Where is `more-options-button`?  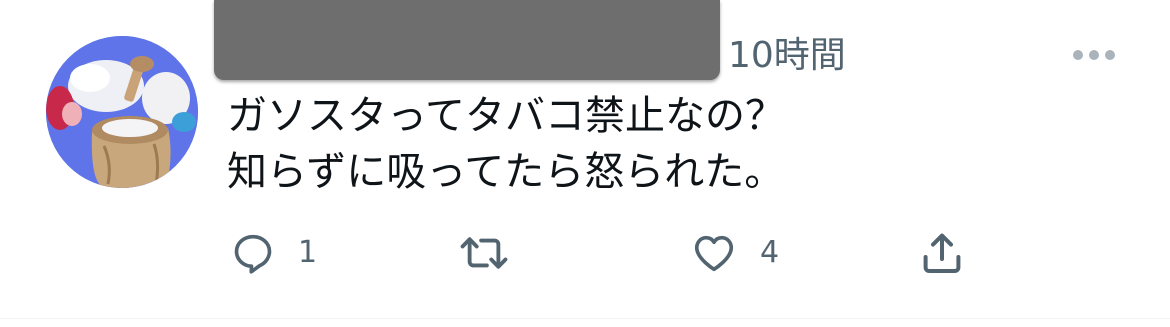
more-options-button is located at coordinates (1094, 55).